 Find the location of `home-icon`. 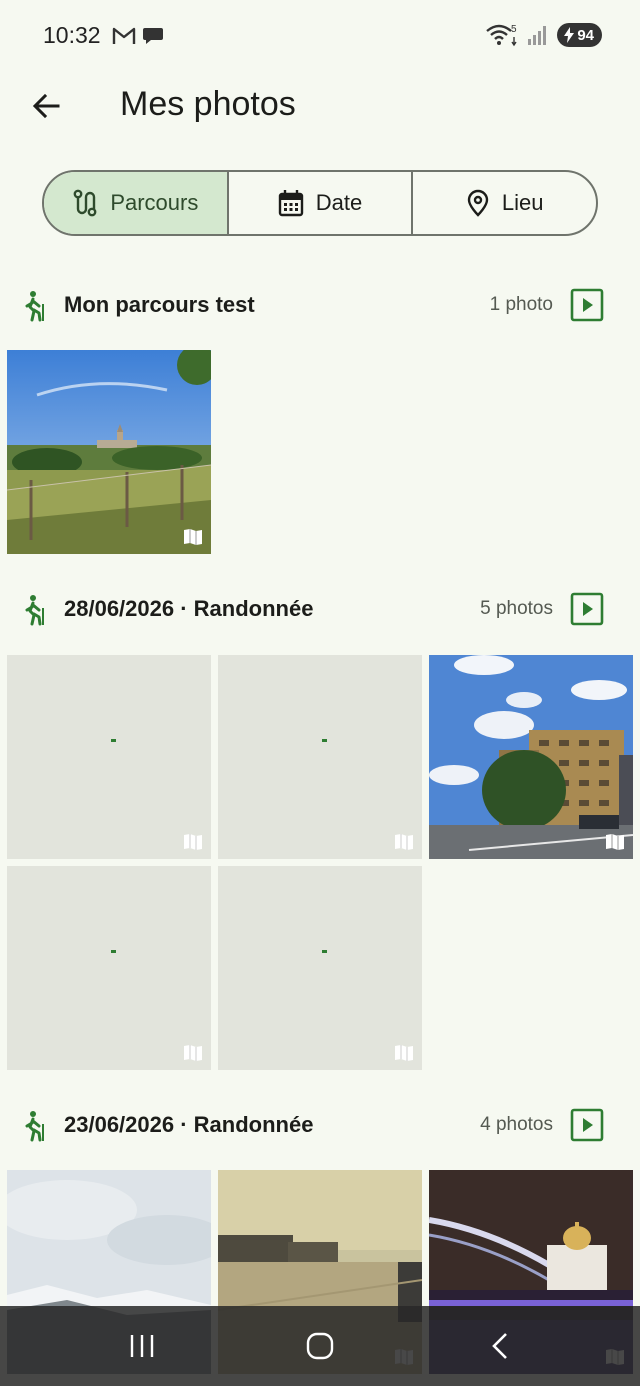

home-icon is located at coordinates (320, 1346).